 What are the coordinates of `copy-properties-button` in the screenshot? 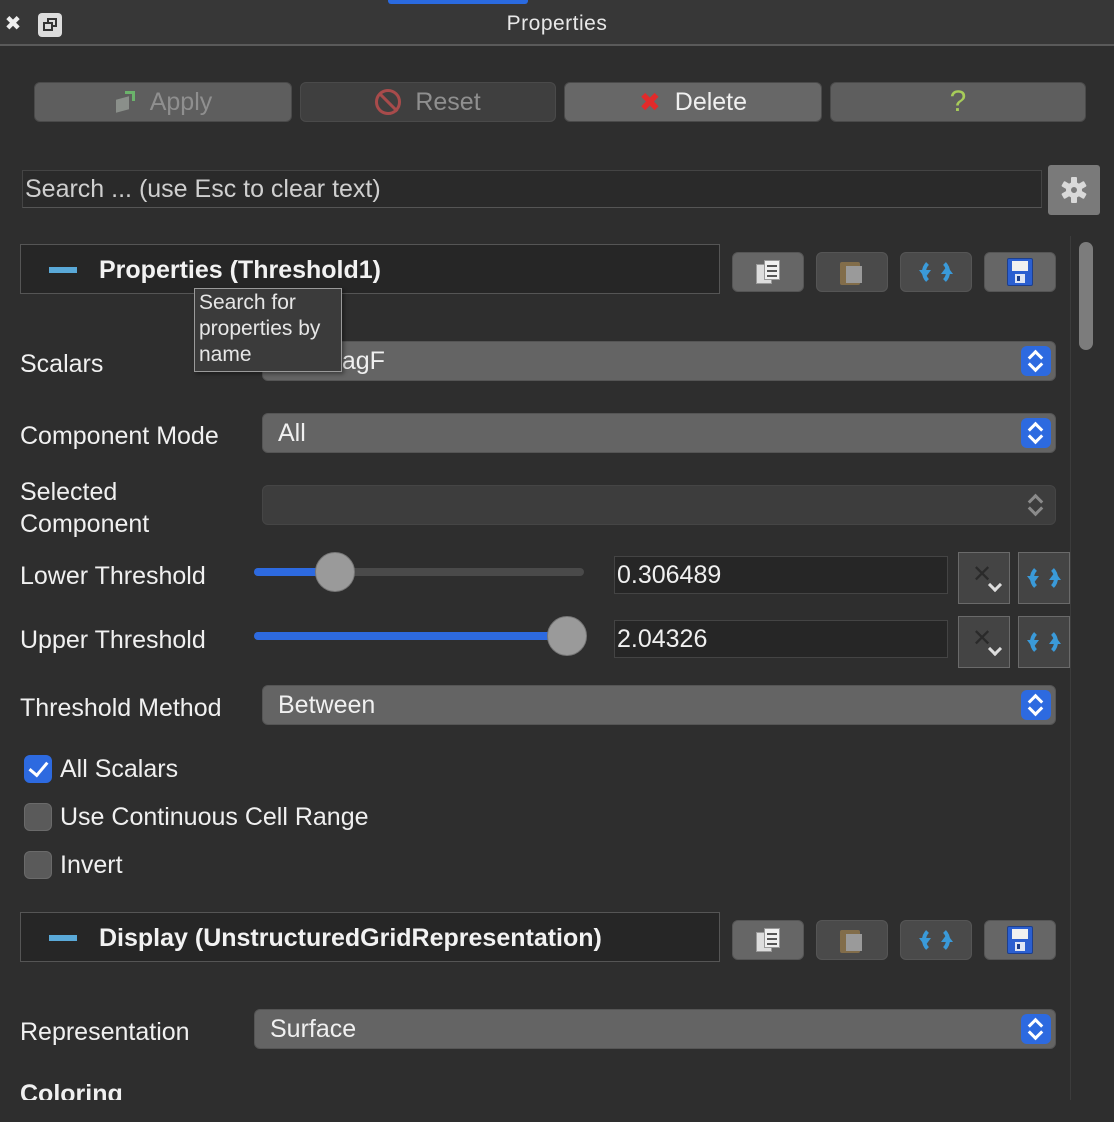 It's located at (768, 272).